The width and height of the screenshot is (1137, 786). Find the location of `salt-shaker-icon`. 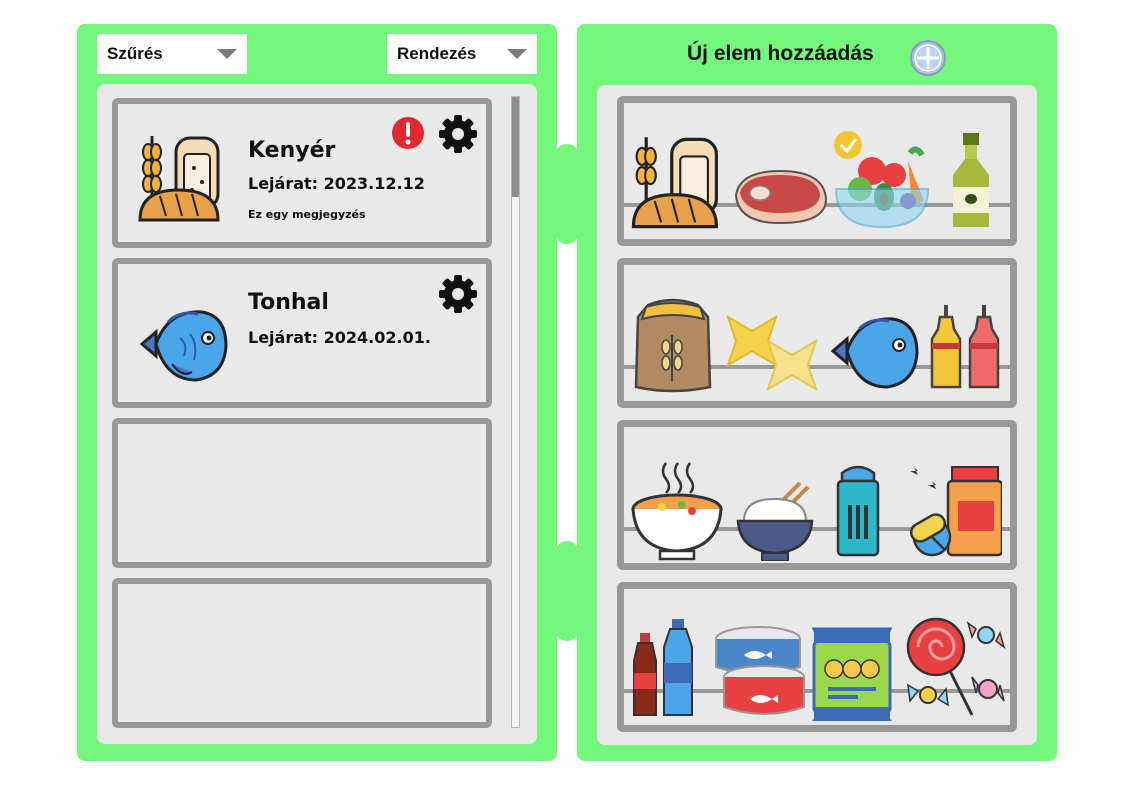

salt-shaker-icon is located at coordinates (858, 510).